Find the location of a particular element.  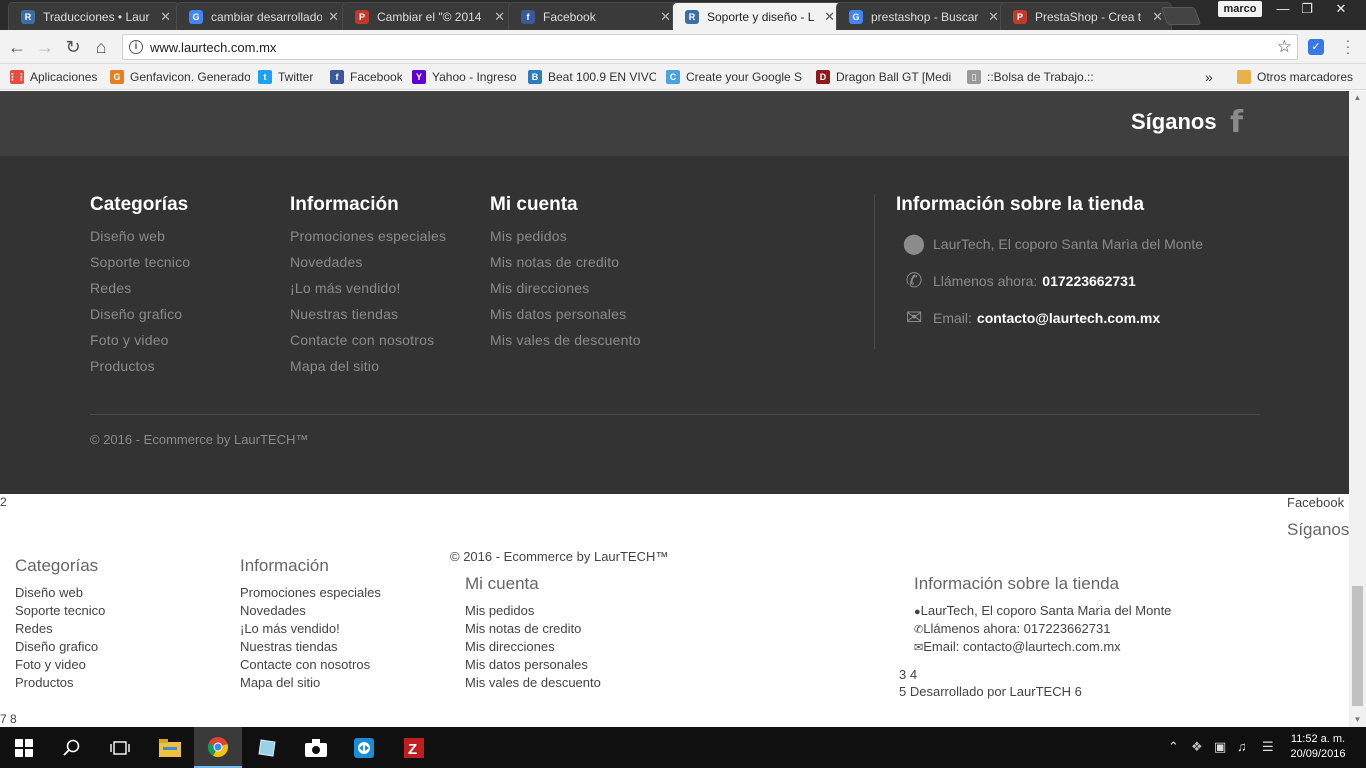

network-icon: ▣ is located at coordinates (1220, 747).